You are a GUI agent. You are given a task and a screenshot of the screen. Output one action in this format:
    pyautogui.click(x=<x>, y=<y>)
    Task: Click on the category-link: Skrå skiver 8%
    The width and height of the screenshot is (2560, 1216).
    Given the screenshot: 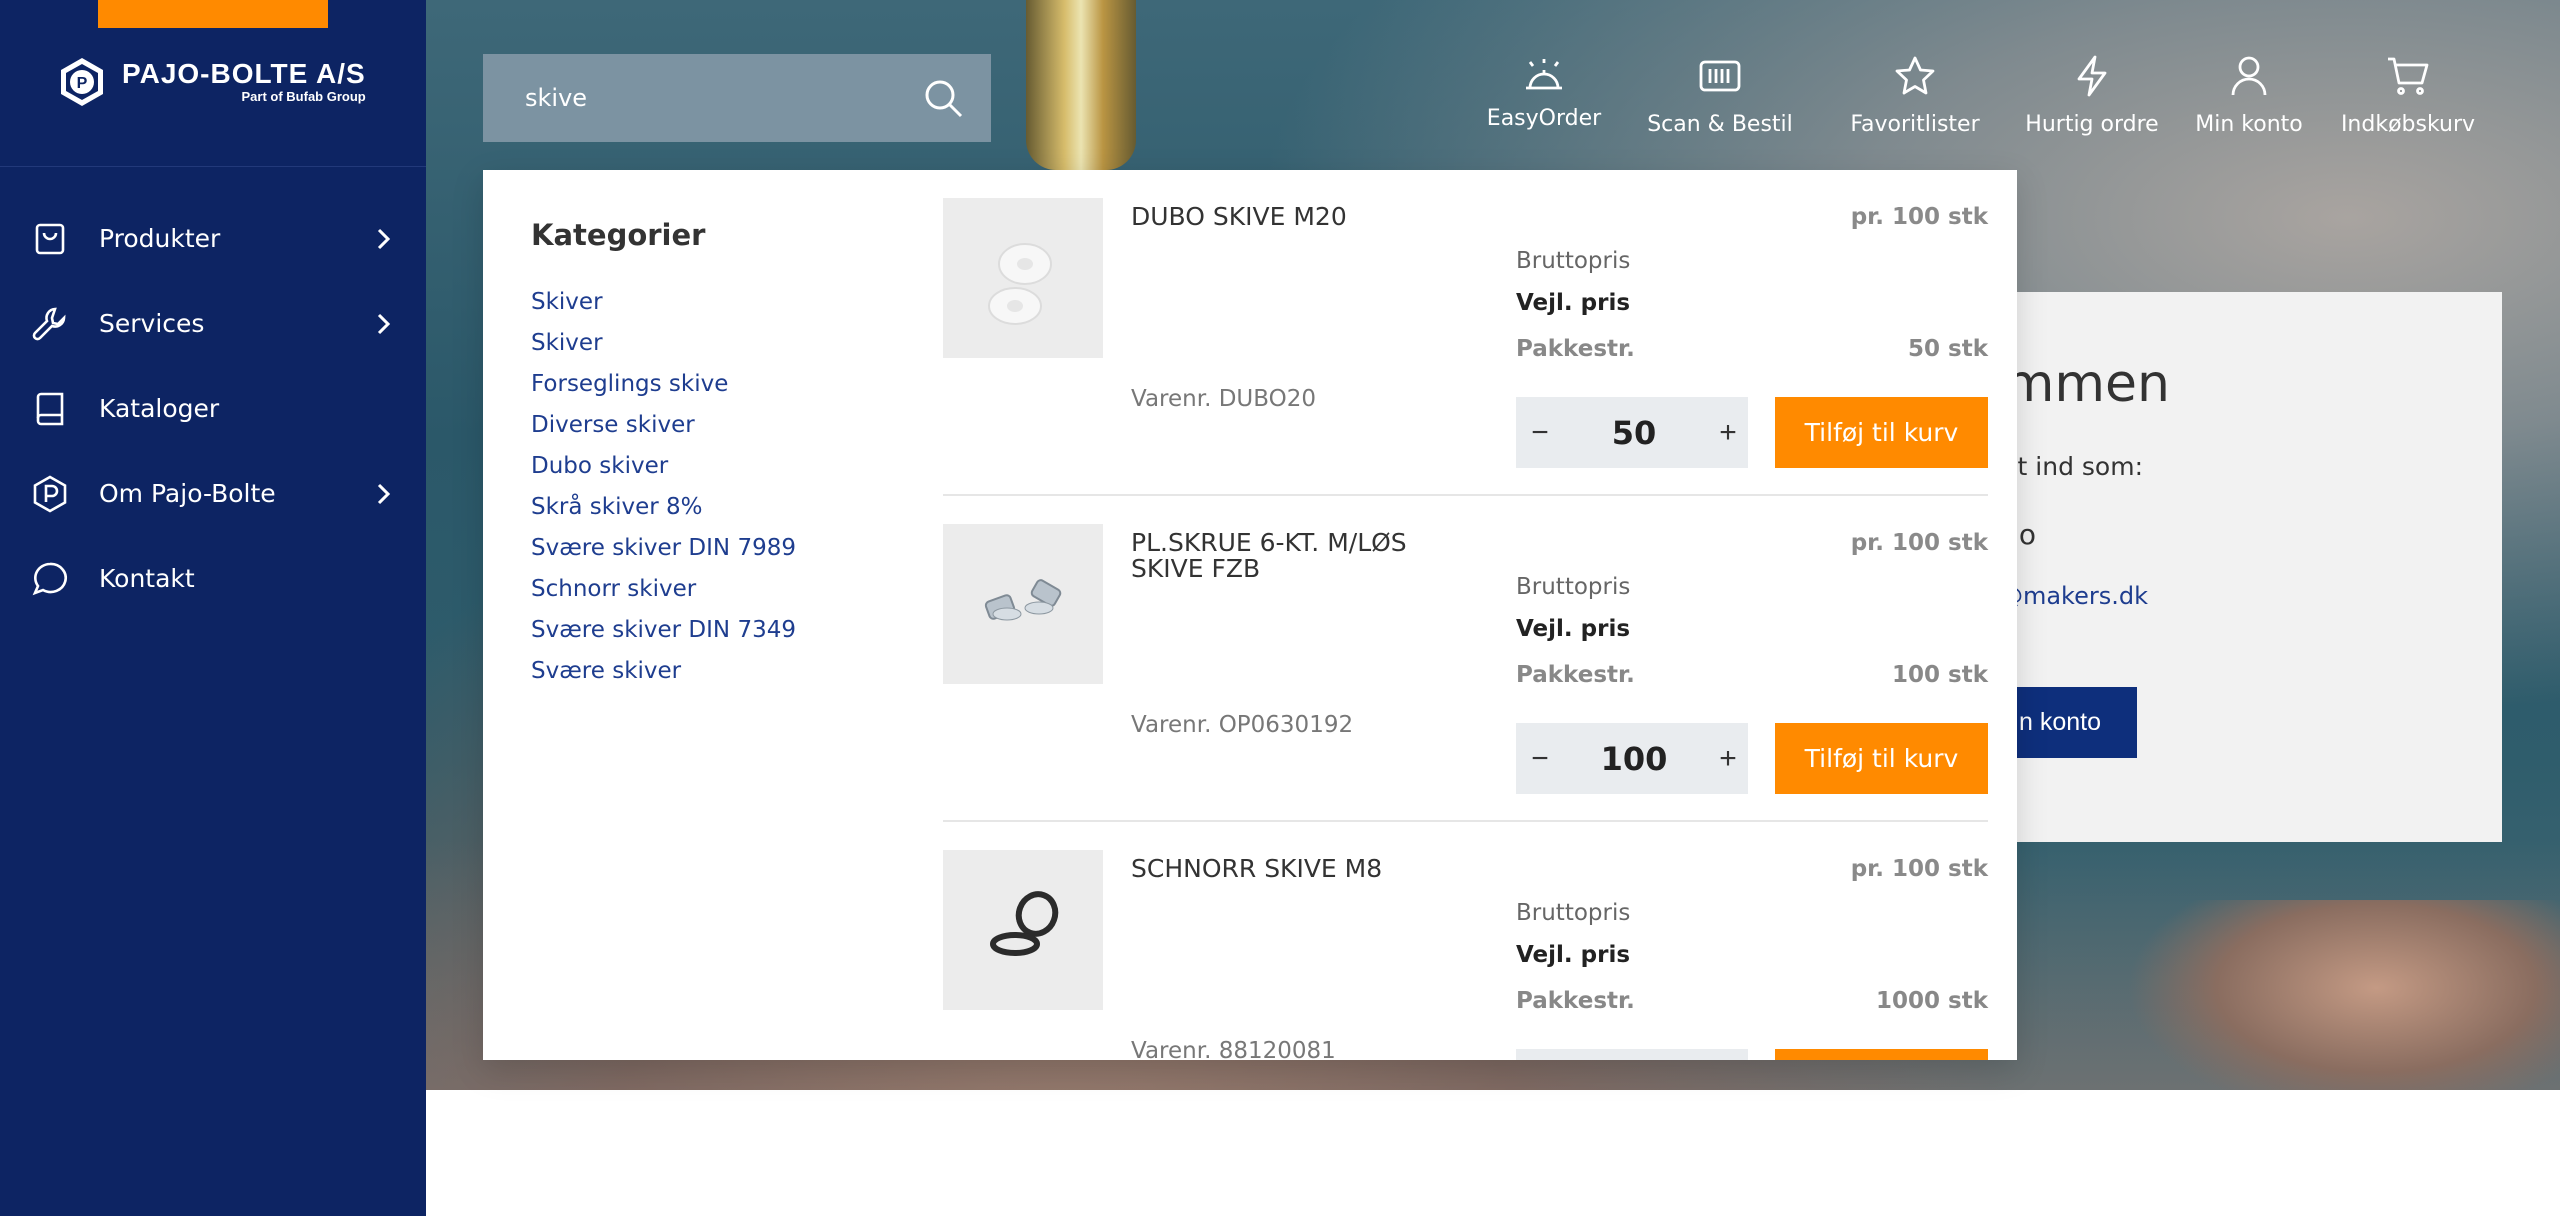 What is the action you would take?
    pyautogui.click(x=617, y=507)
    